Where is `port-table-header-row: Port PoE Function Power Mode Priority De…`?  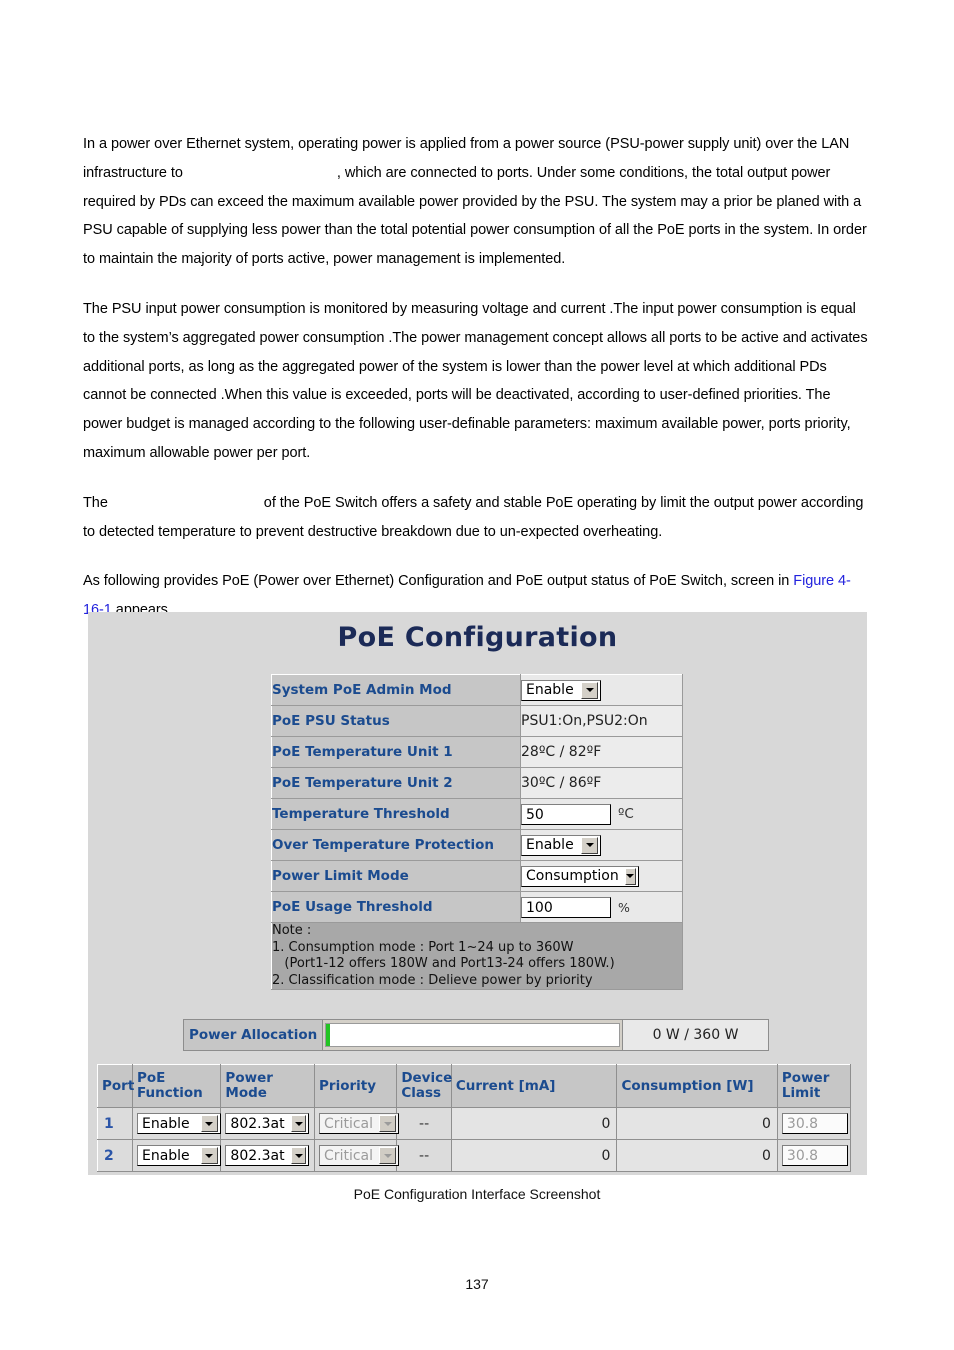 port-table-header-row: Port PoE Function Power Mode Priority De… is located at coordinates (474, 1086).